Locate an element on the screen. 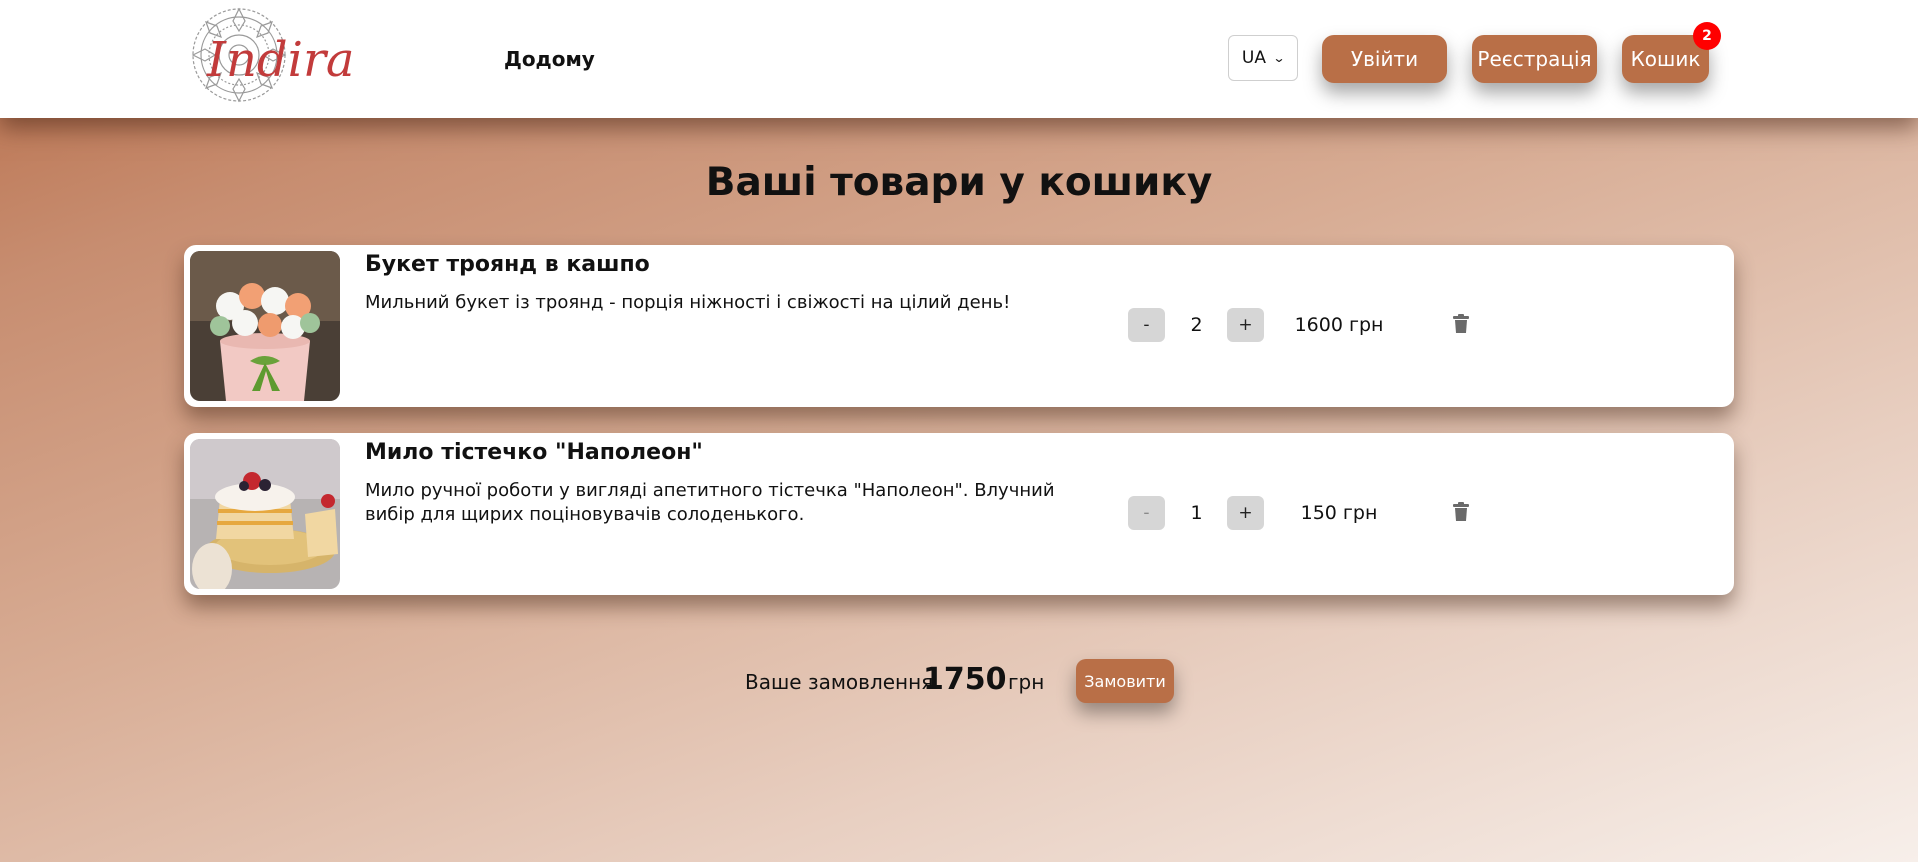  nav-home-link: Додому is located at coordinates (549, 59).